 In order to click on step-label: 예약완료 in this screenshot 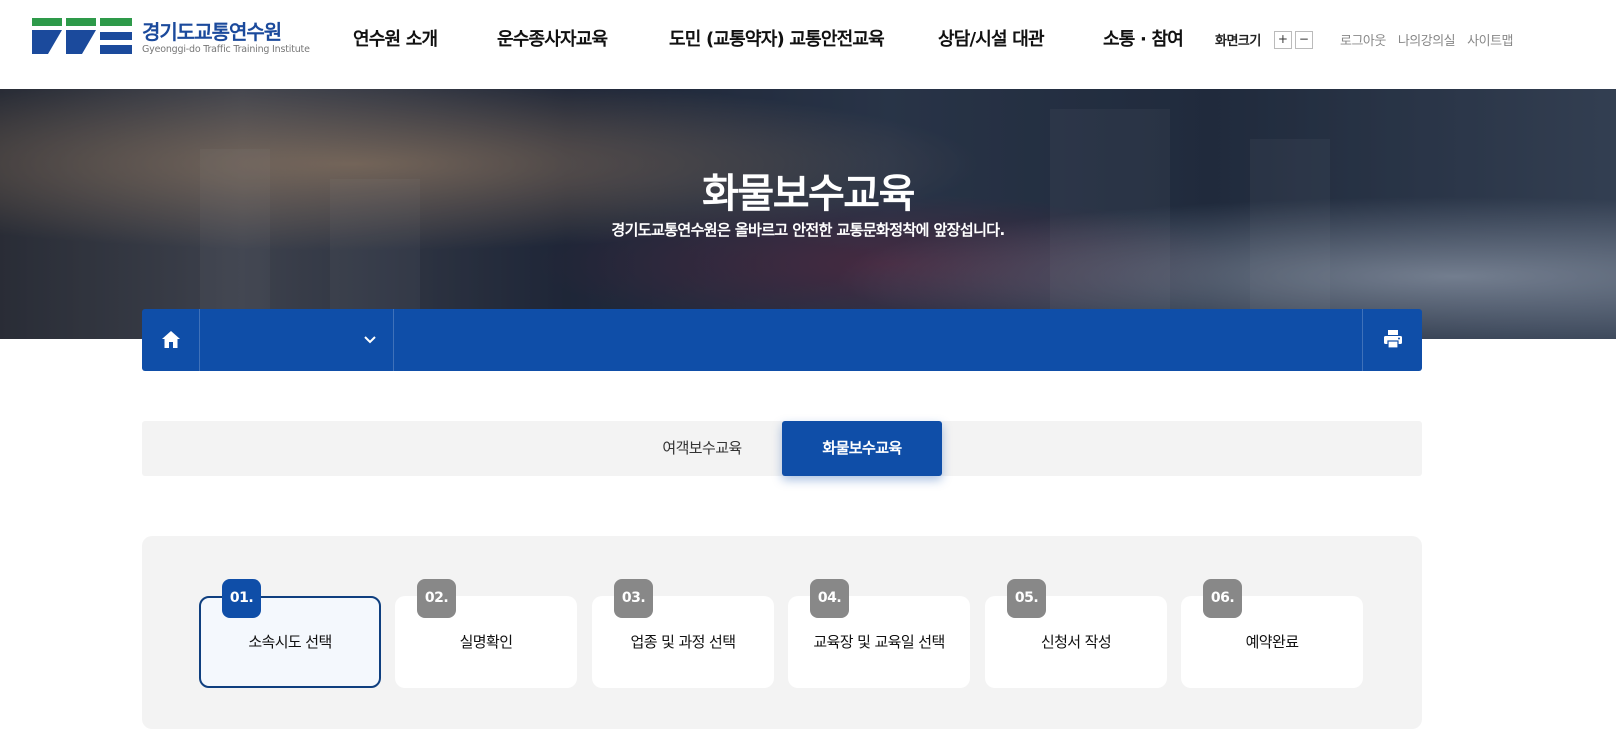, I will do `click(1272, 642)`.